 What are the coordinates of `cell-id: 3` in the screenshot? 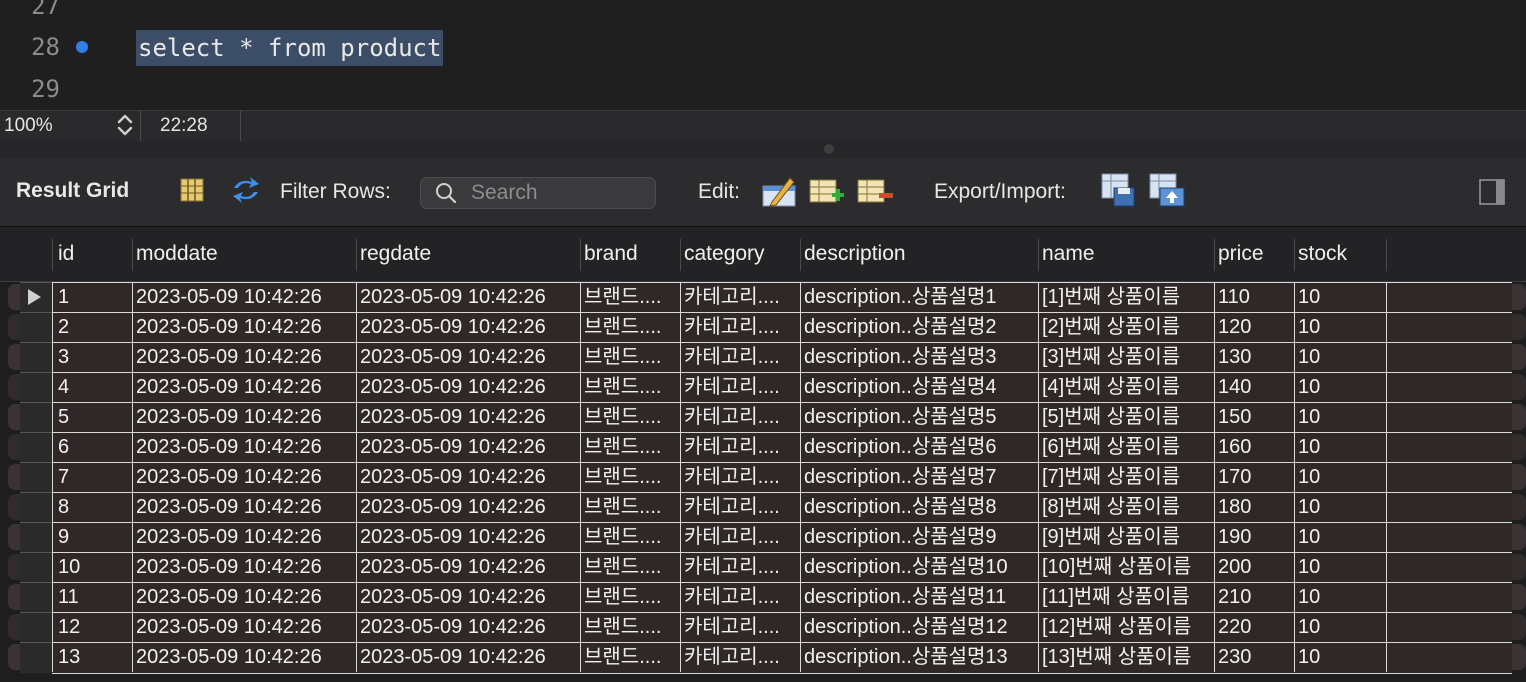 It's located at (95, 357).